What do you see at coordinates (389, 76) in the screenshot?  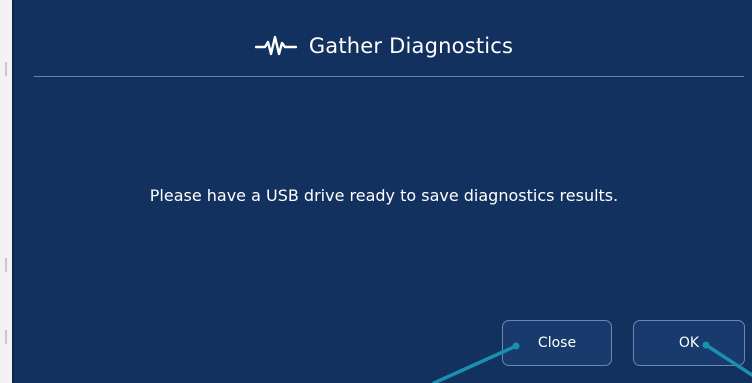 I see `title-divider` at bounding box center [389, 76].